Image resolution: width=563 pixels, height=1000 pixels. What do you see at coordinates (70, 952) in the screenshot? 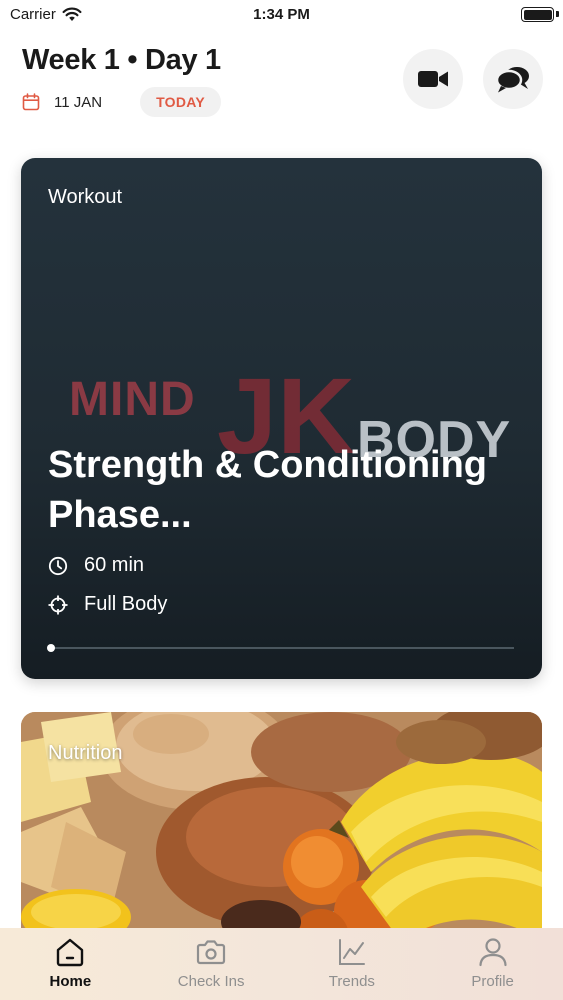
I see `home-icon` at bounding box center [70, 952].